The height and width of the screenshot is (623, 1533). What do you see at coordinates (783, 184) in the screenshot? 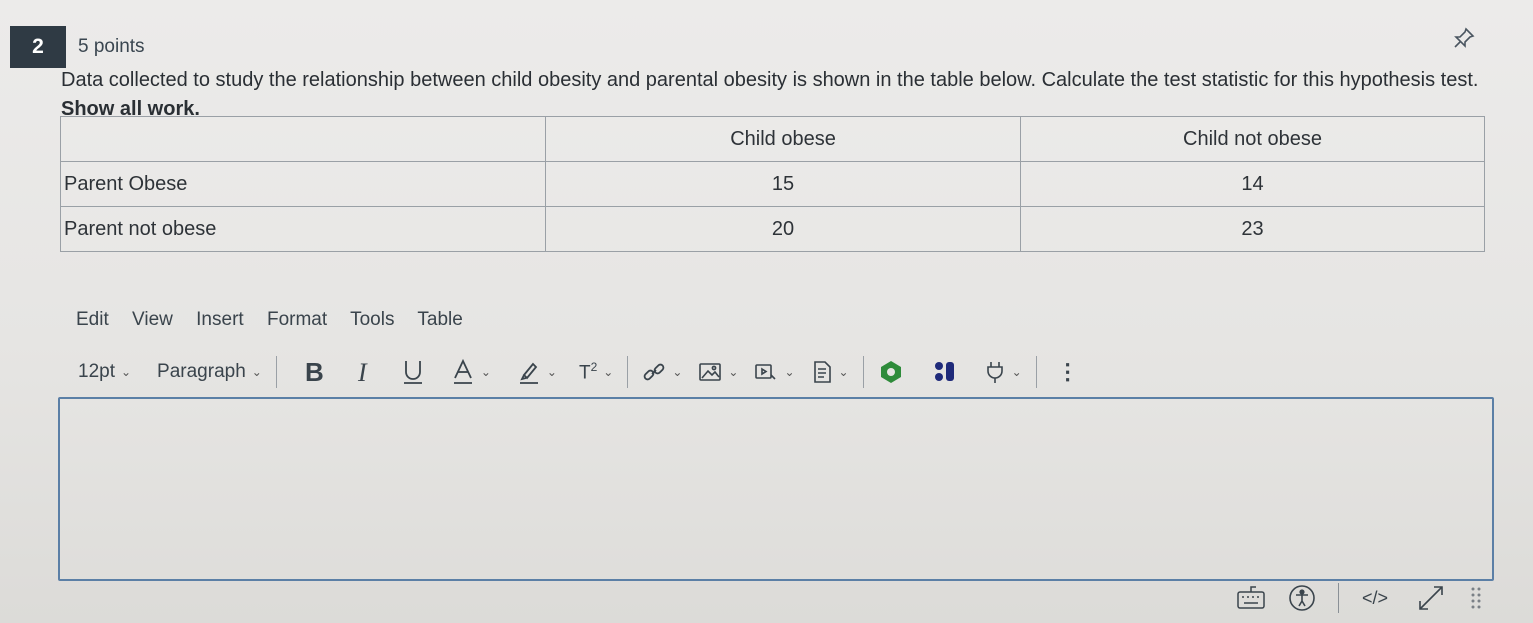
I see `table-cell: 15` at bounding box center [783, 184].